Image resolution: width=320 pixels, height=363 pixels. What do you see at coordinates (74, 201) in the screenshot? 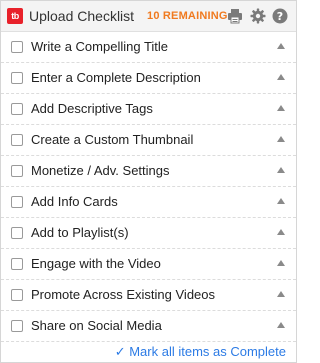
I see `item-label: Add Info Cards` at bounding box center [74, 201].